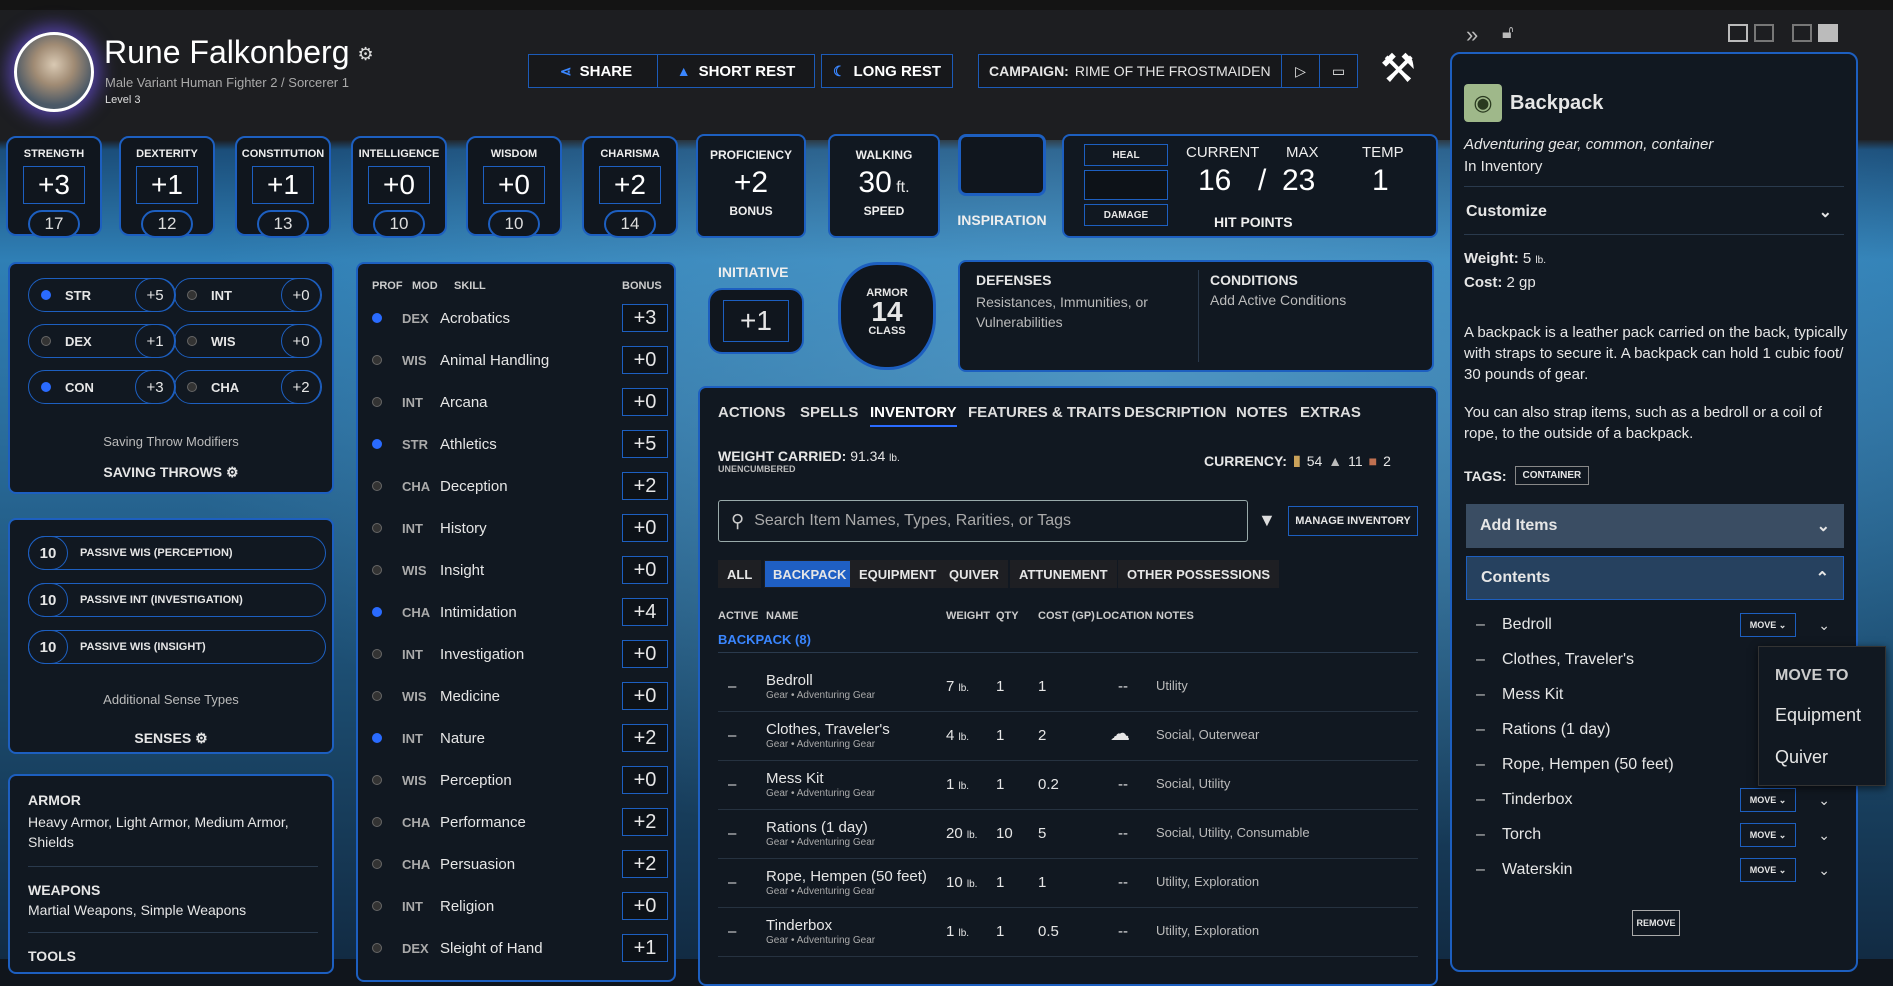 The image size is (1893, 986). I want to click on tab-extras: EXTRAS, so click(1330, 412).